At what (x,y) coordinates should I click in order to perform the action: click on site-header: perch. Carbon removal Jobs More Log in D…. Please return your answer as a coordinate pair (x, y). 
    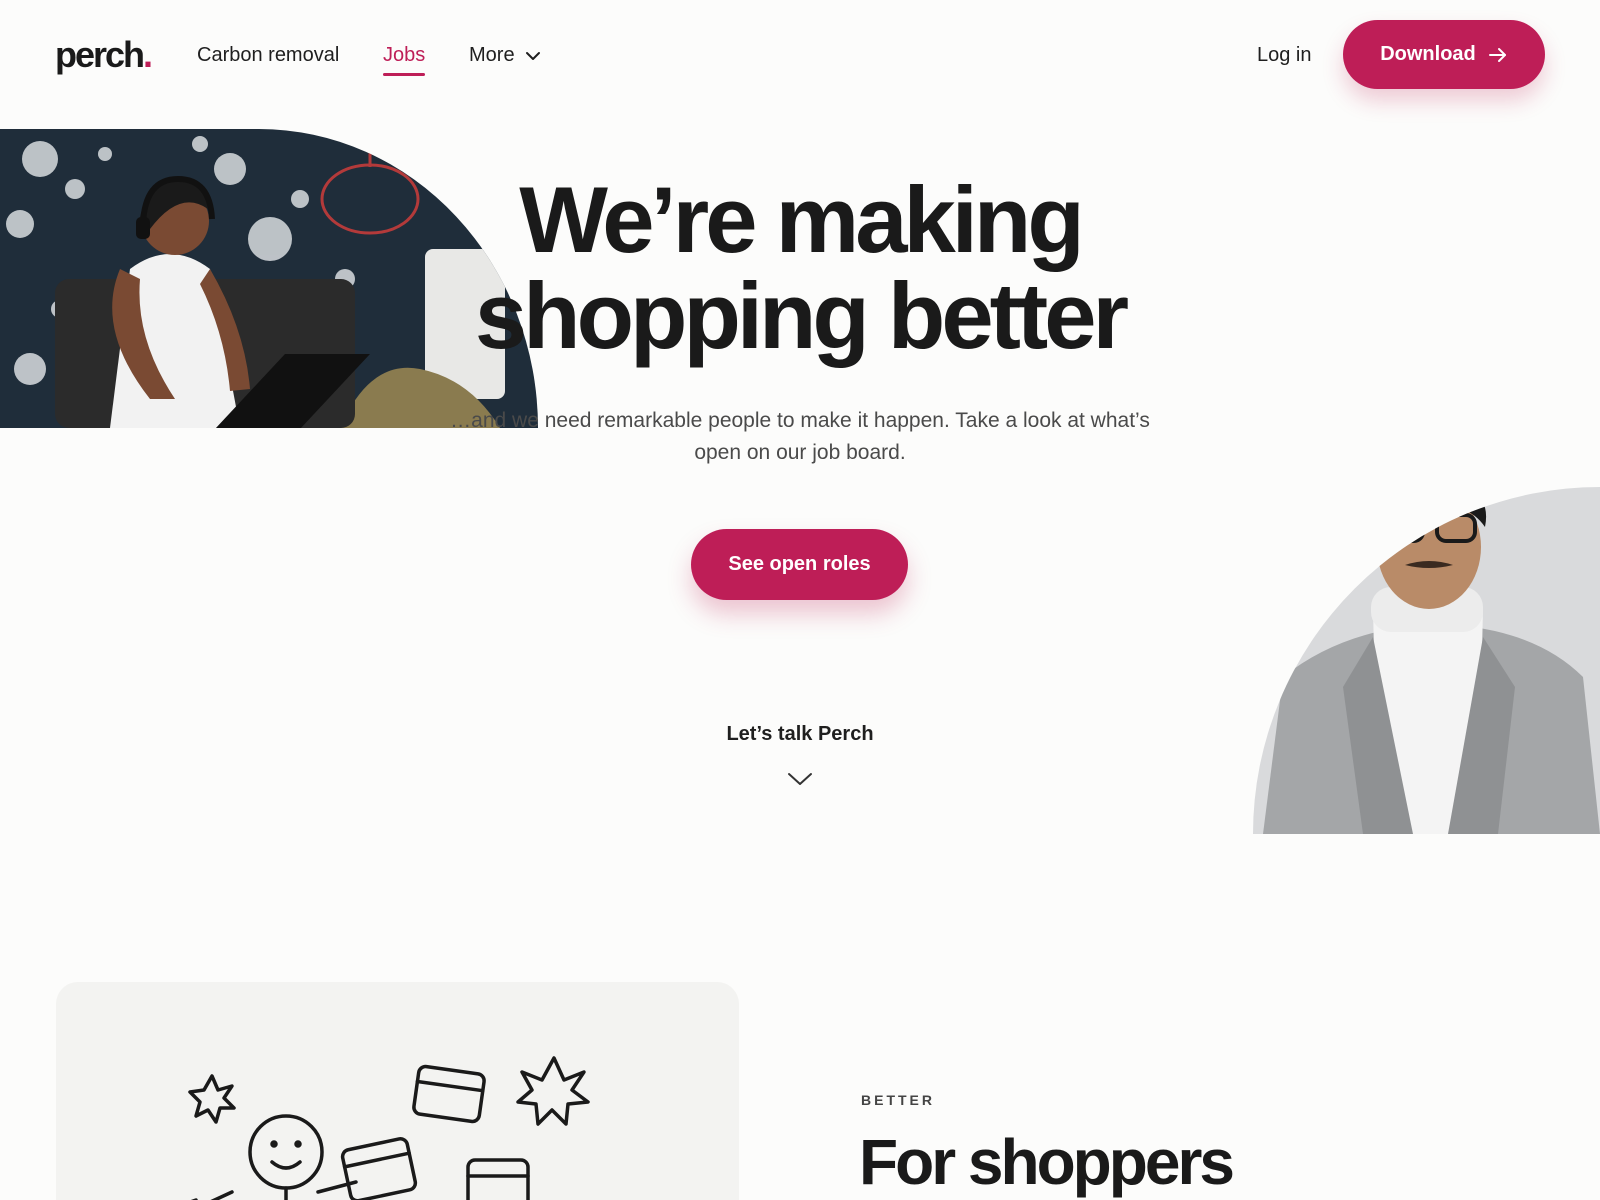
    Looking at the image, I should click on (800, 56).